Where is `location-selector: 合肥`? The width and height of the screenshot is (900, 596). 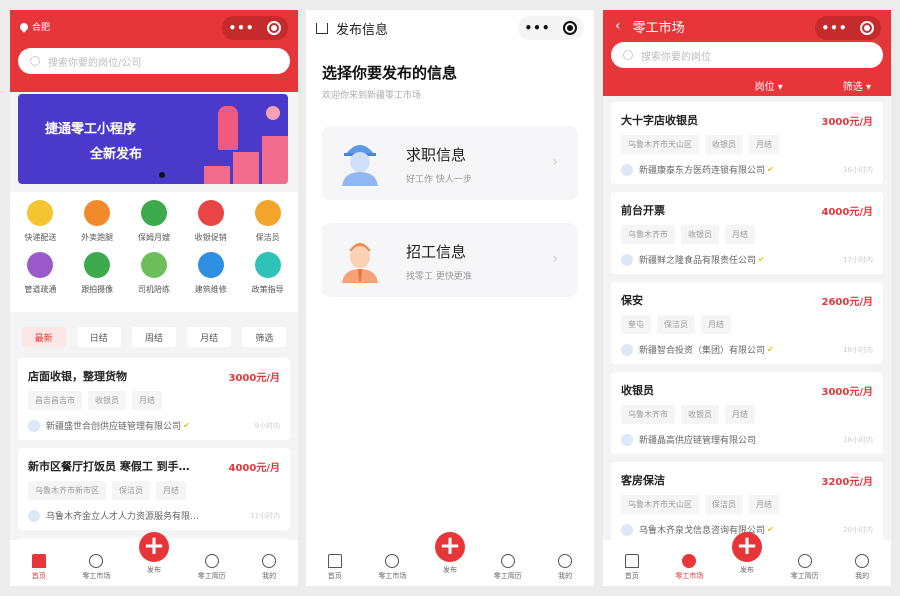 location-selector: 合肥 is located at coordinates (34, 26).